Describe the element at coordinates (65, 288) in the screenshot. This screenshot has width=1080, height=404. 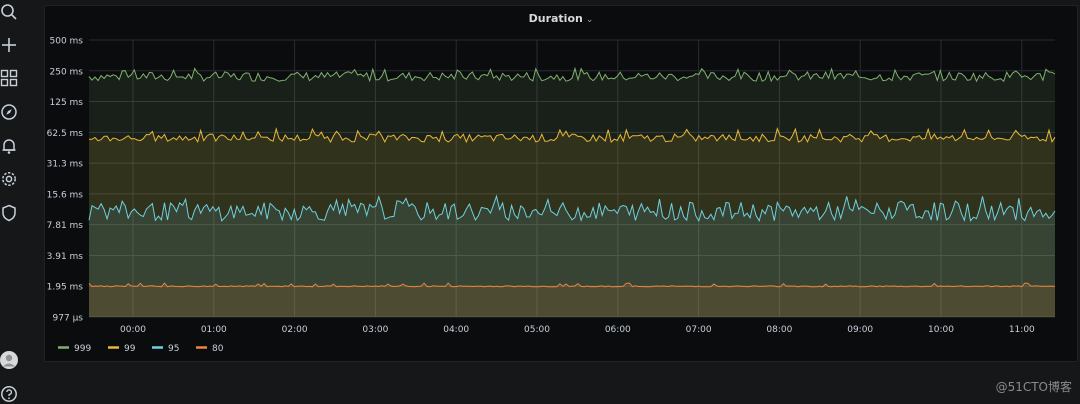
I see `y-tick-label: 1.95 ms` at that location.